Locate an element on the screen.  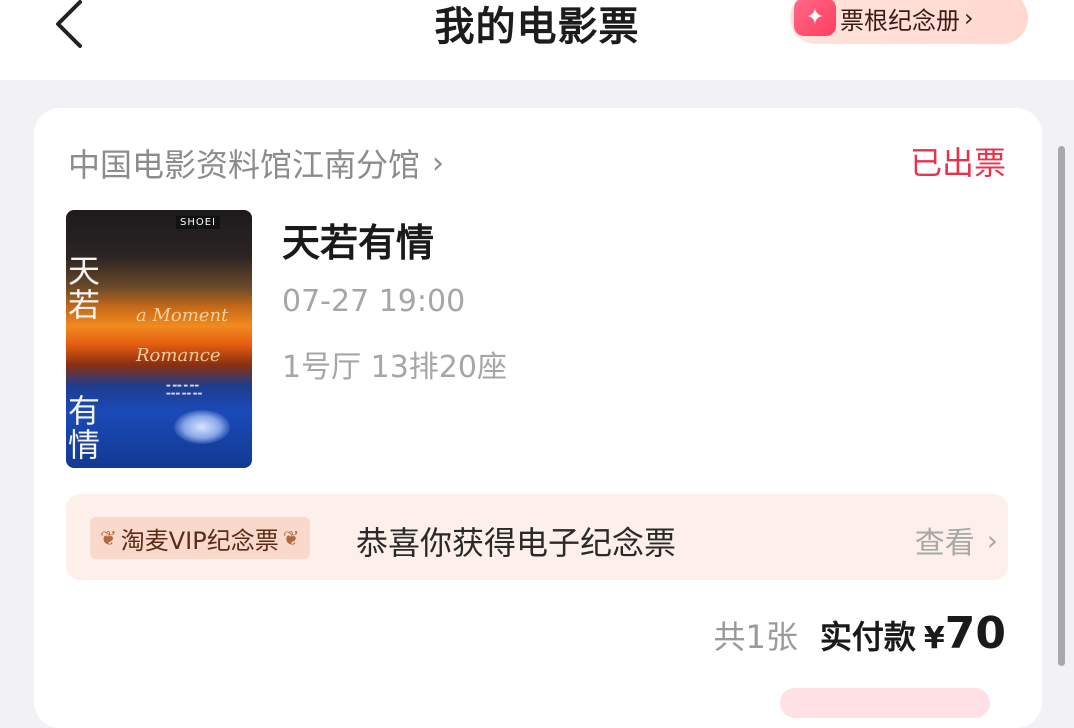
ticket-count: 共1张 is located at coordinates (755, 637).